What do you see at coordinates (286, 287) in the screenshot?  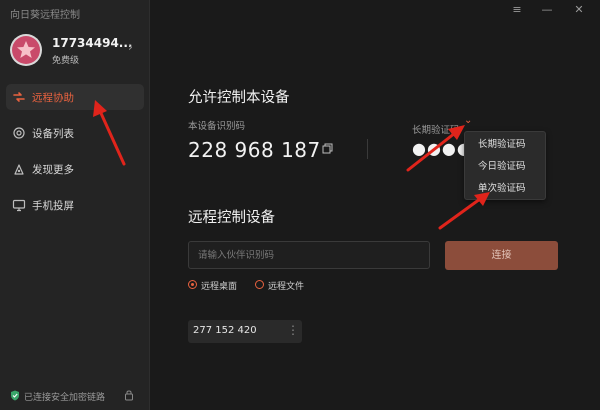 I see `radio-label: 远程文件` at bounding box center [286, 287].